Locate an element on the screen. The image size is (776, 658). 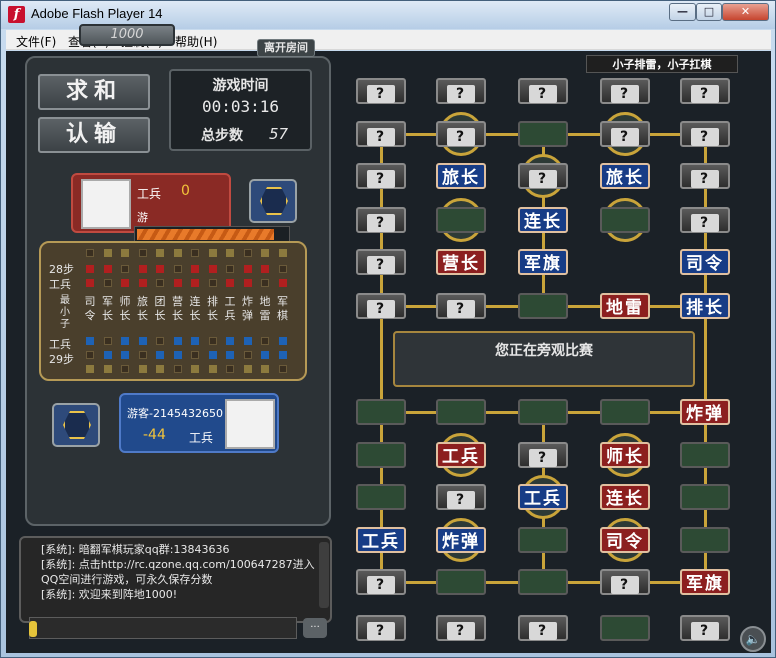
chat-input is located at coordinates (163, 628).